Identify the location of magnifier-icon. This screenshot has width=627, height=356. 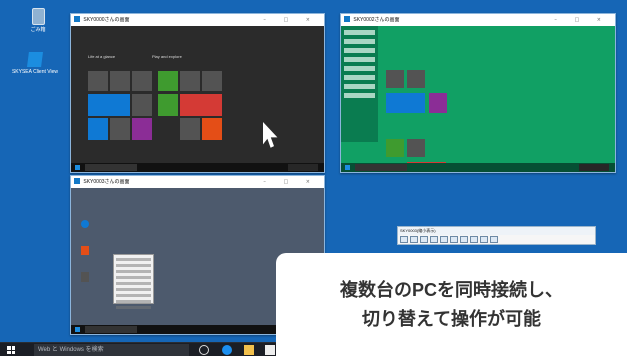
(434, 239).